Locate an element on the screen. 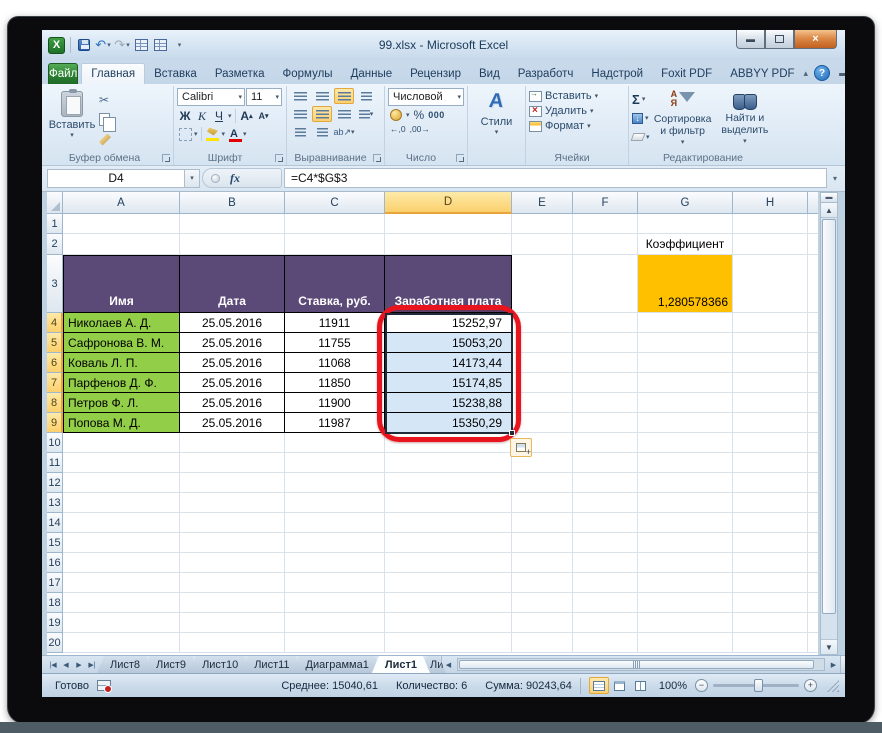  cell-A7: Парфенов Д. Ф. is located at coordinates (121, 383).